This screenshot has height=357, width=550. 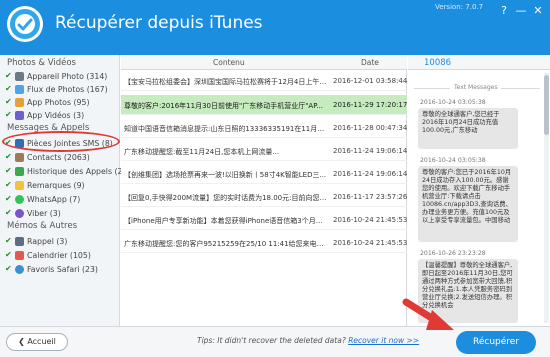 What do you see at coordinates (19, 185) in the screenshot?
I see `notes-icon` at bounding box center [19, 185].